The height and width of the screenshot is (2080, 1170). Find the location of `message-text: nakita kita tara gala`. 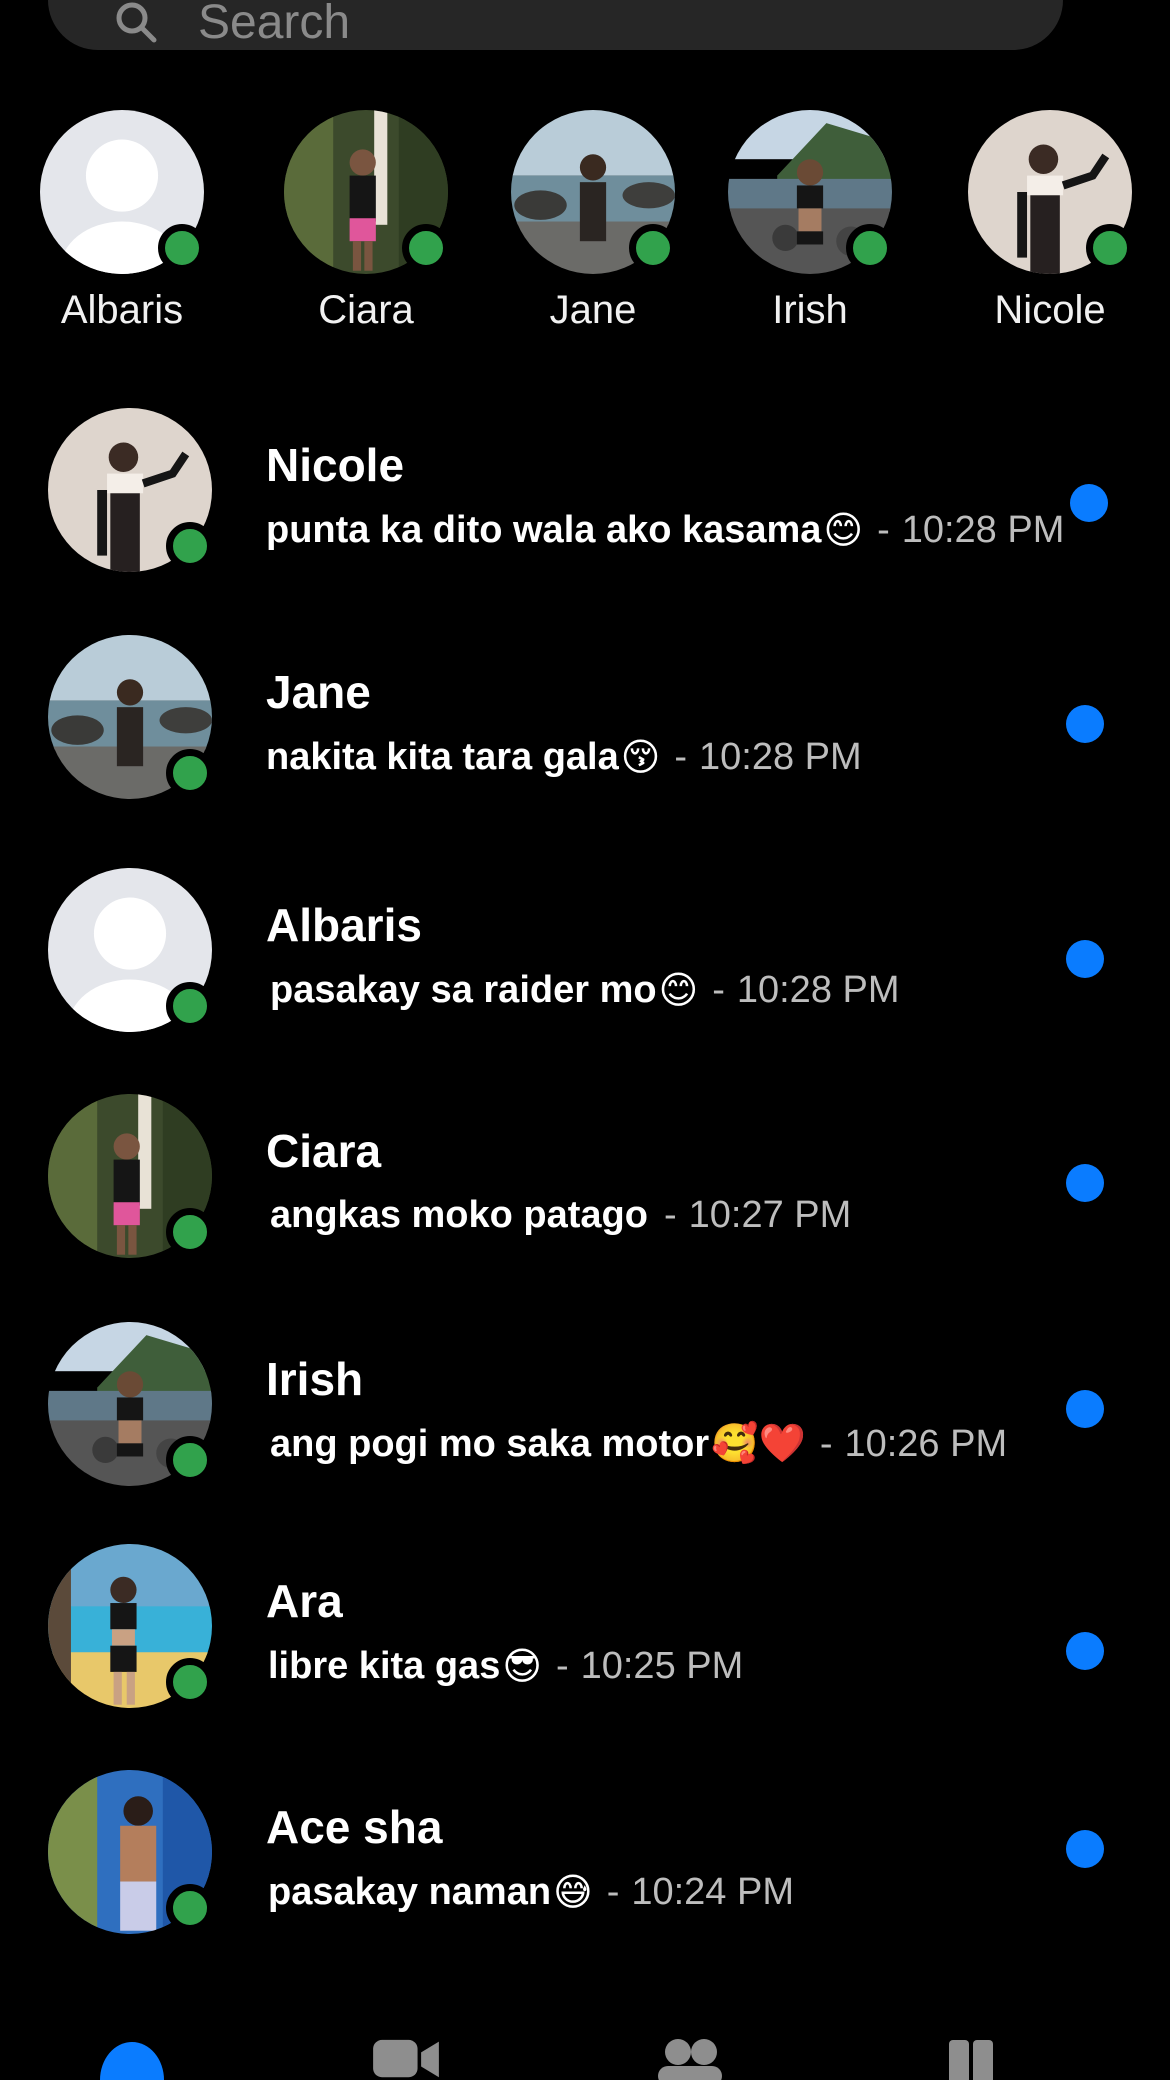

message-text: nakita kita tara gala is located at coordinates (442, 757).